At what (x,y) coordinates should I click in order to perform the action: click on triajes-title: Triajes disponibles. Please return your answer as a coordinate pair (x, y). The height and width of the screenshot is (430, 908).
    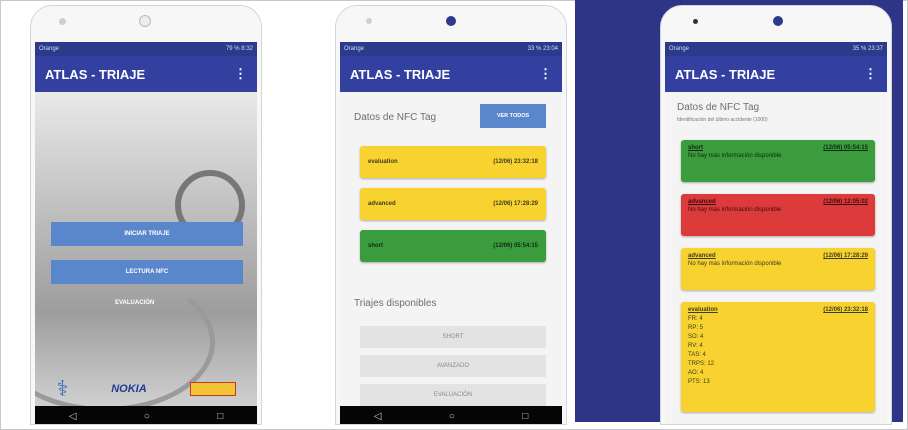
    Looking at the image, I should click on (395, 303).